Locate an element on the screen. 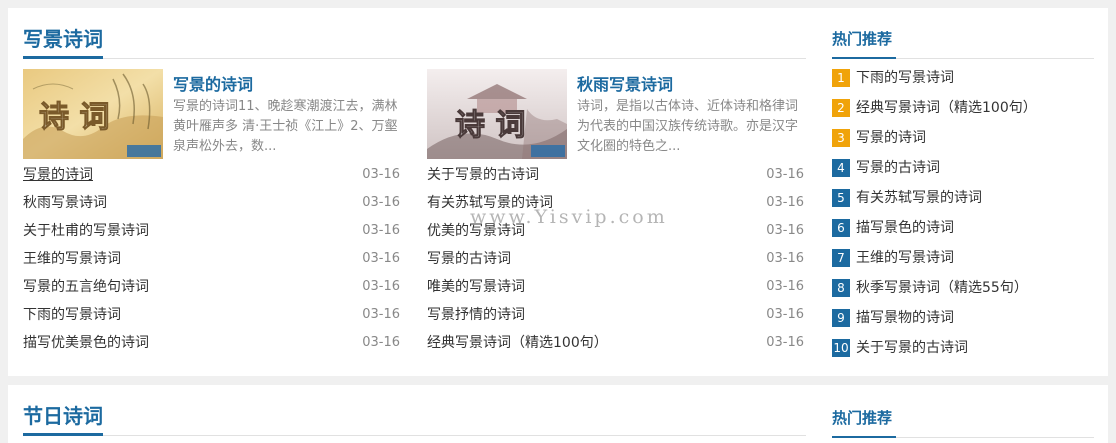 The width and height of the screenshot is (1116, 443). hot-item-link: 经典写景诗词（精选100句） is located at coordinates (946, 108).